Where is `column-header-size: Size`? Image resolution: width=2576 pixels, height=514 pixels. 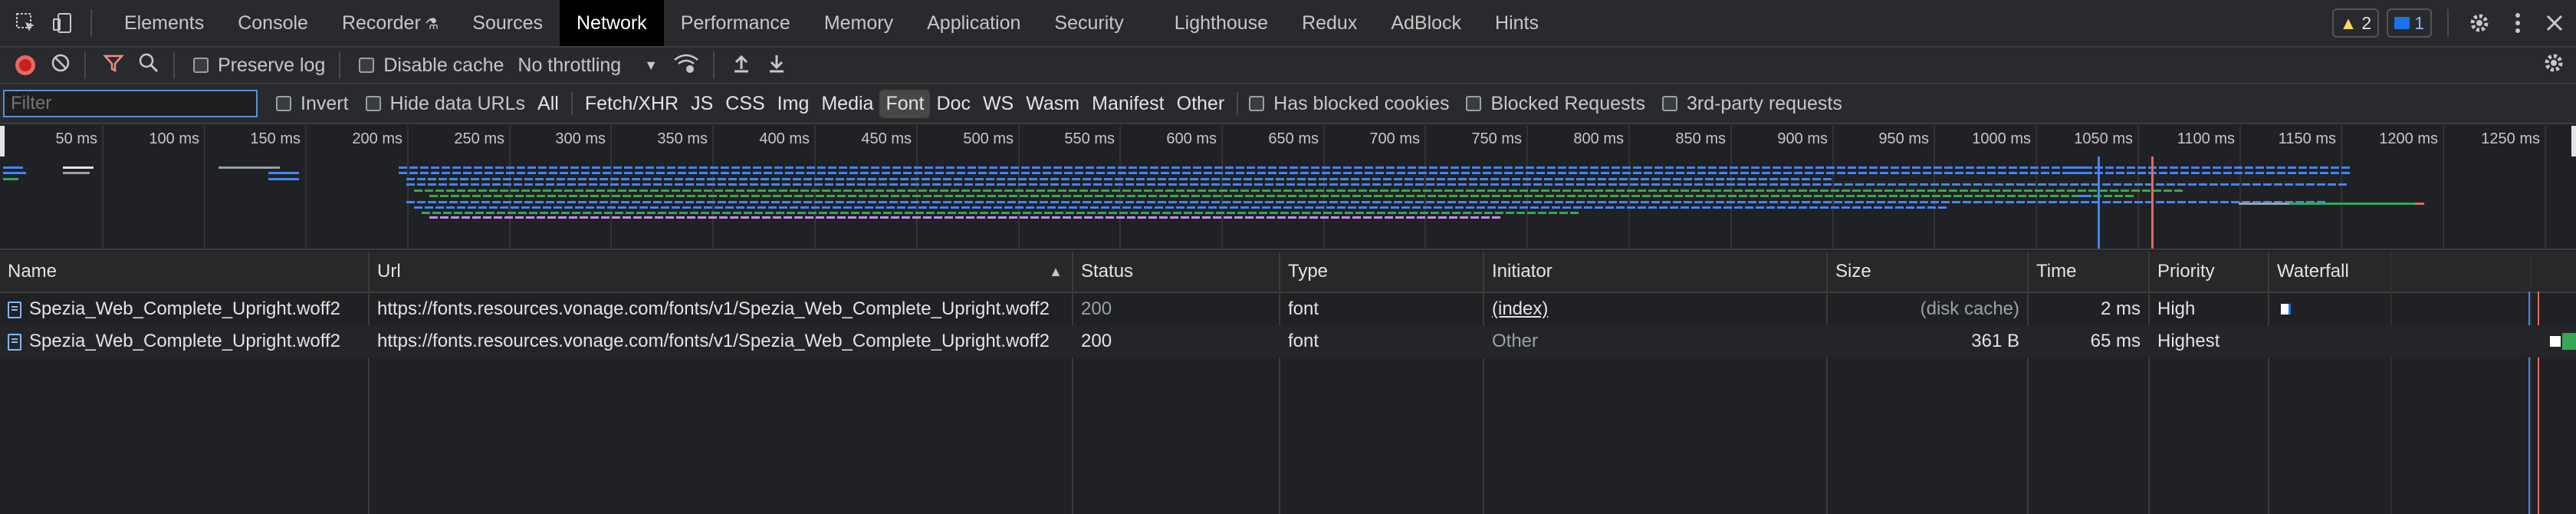
column-header-size: Size is located at coordinates (1927, 272).